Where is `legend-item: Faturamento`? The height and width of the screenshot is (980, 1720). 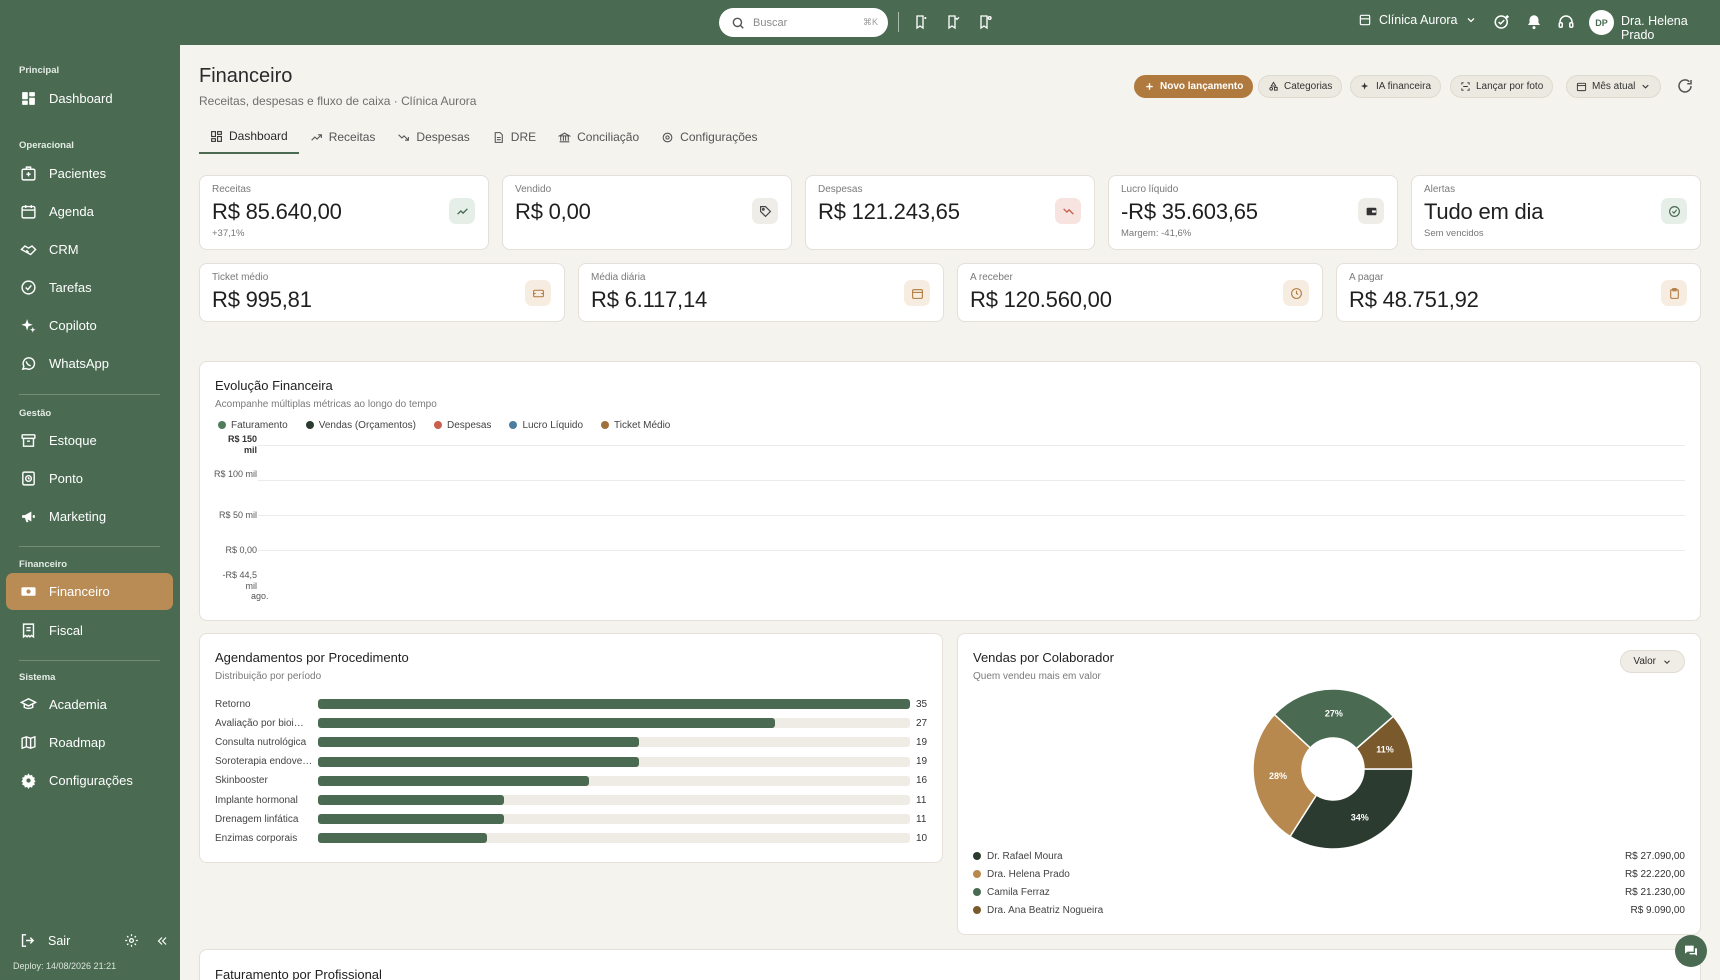 legend-item: Faturamento is located at coordinates (253, 425).